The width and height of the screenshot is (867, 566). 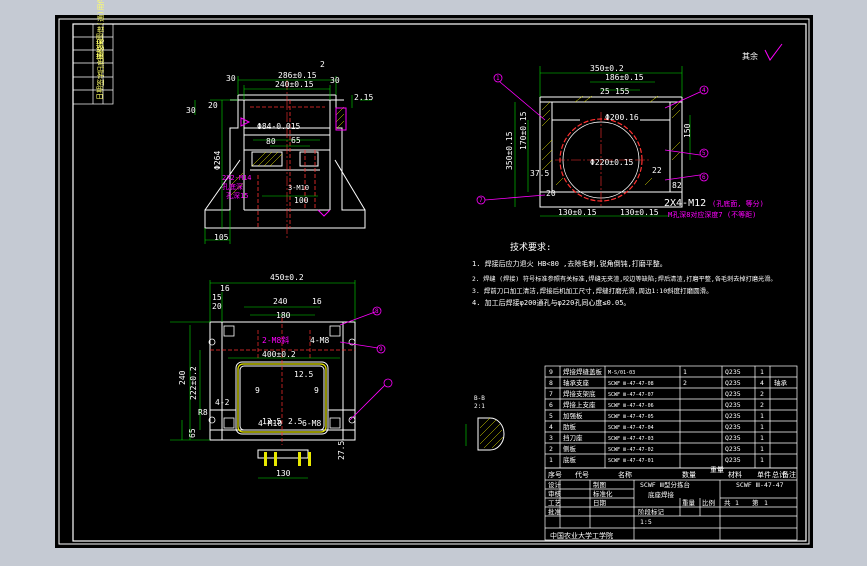 I want to click on side-dim-bore-low: Φ220±0.15, so click(x=612, y=162).